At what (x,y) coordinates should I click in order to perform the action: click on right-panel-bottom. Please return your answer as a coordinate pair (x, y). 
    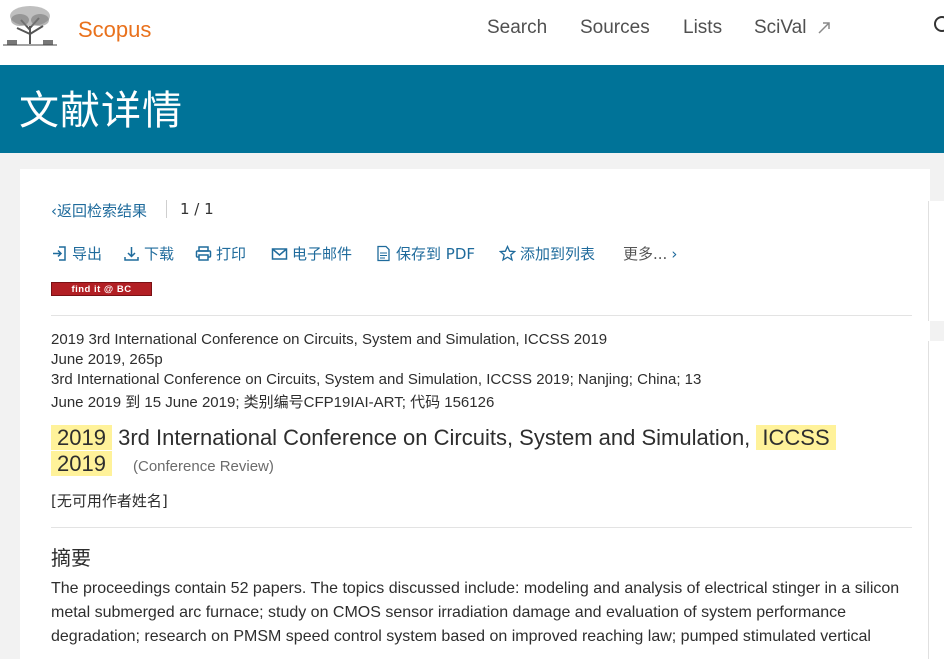
    Looking at the image, I should click on (936, 500).